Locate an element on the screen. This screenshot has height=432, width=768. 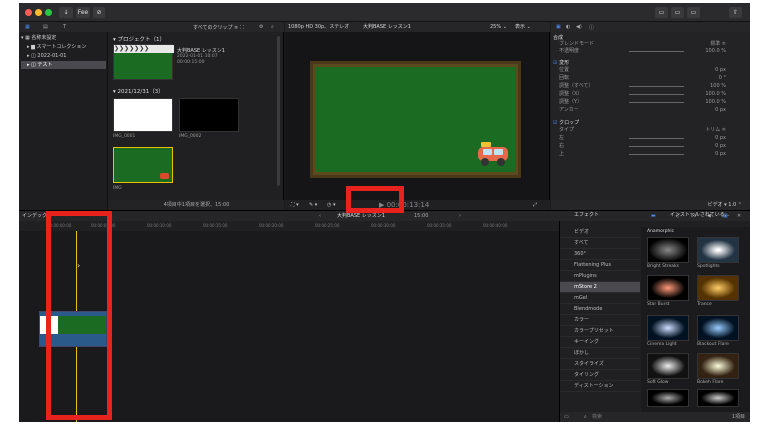
transform-menu-icon: ⛶ ▾ is located at coordinates (295, 205).